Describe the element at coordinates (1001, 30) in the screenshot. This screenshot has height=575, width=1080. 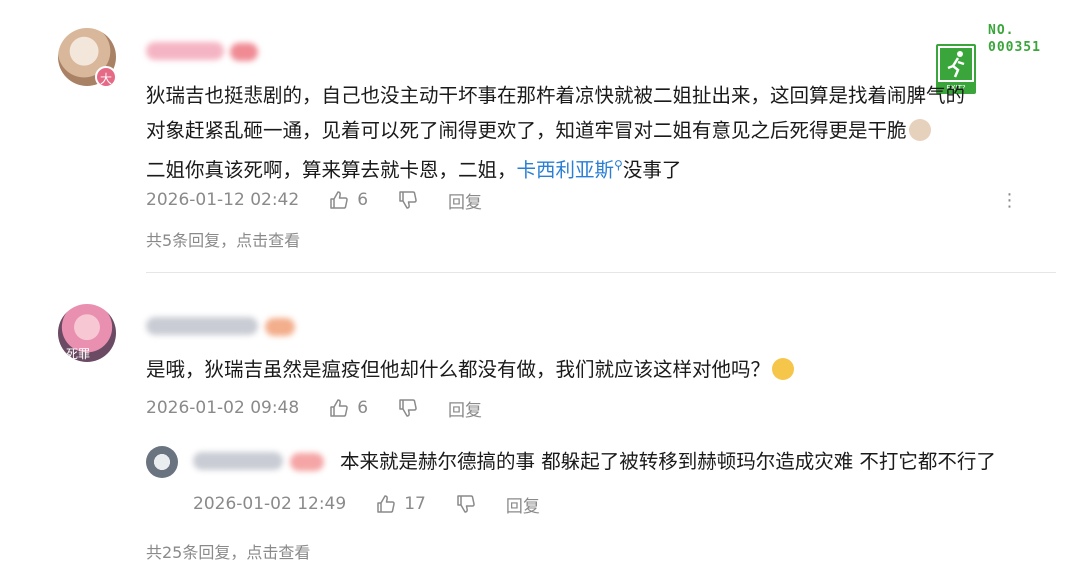
I see `watermark-line1: NO.` at that location.